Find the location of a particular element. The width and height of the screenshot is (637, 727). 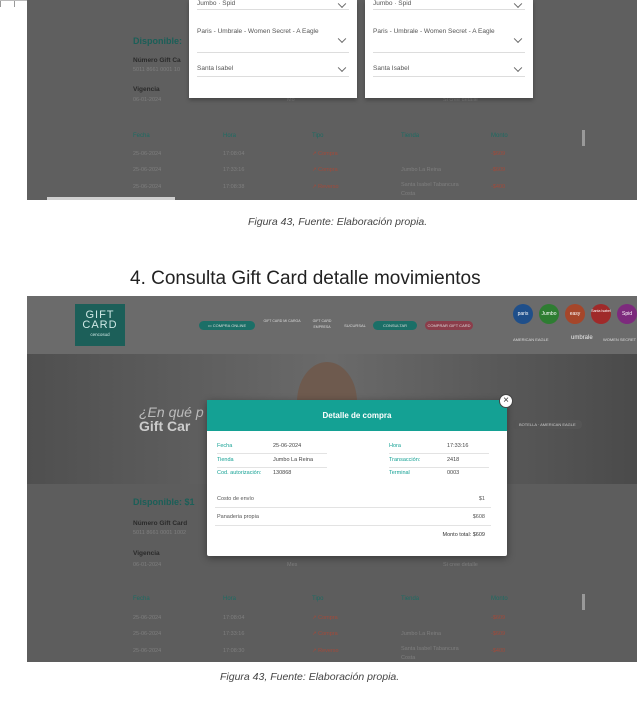

total-amount: Monto total: $609 is located at coordinates (463, 535).